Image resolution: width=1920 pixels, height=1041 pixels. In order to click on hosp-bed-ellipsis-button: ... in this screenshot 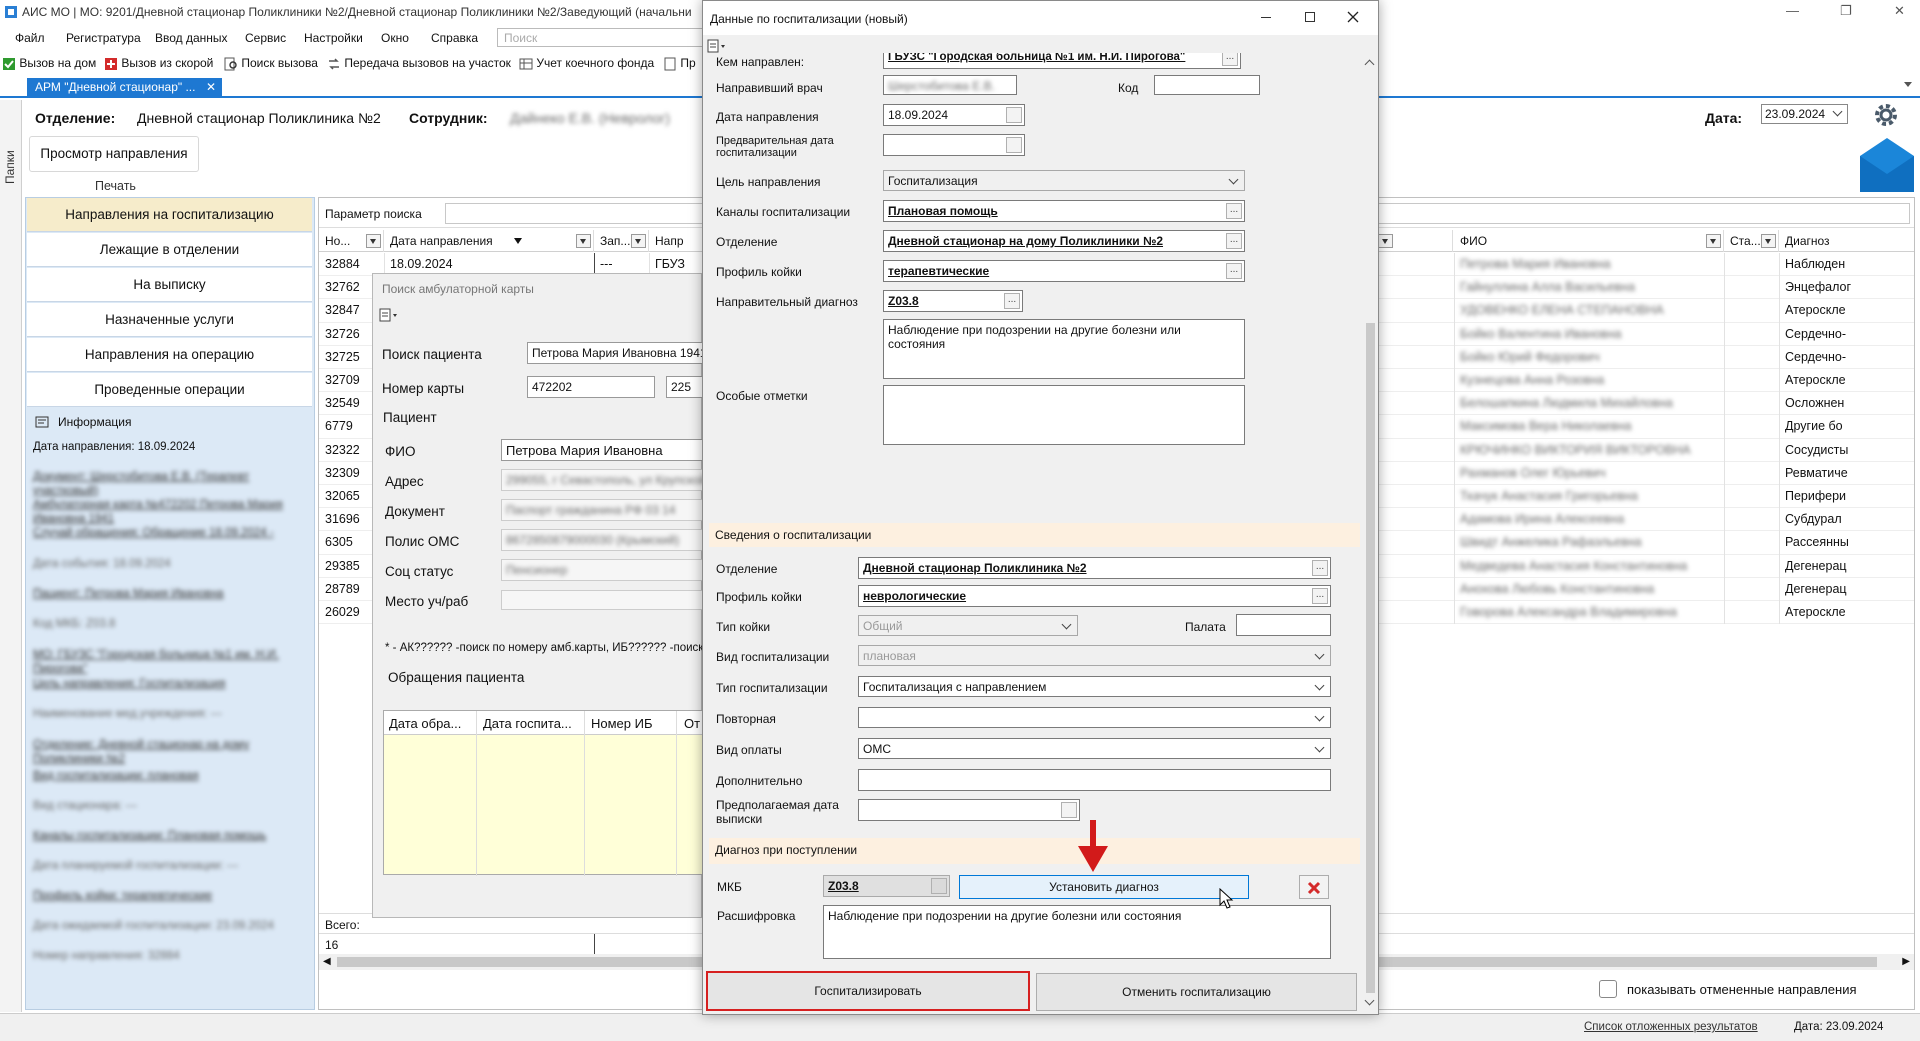, I will do `click(1320, 596)`.